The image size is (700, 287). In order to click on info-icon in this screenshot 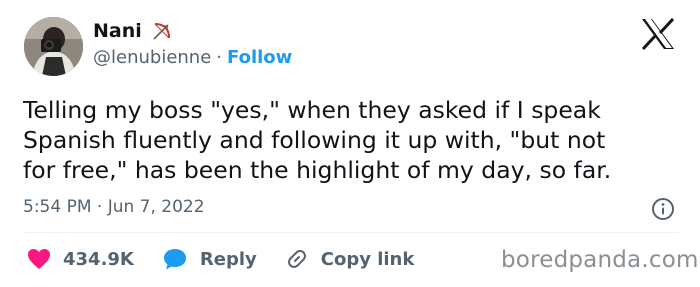, I will do `click(663, 209)`.